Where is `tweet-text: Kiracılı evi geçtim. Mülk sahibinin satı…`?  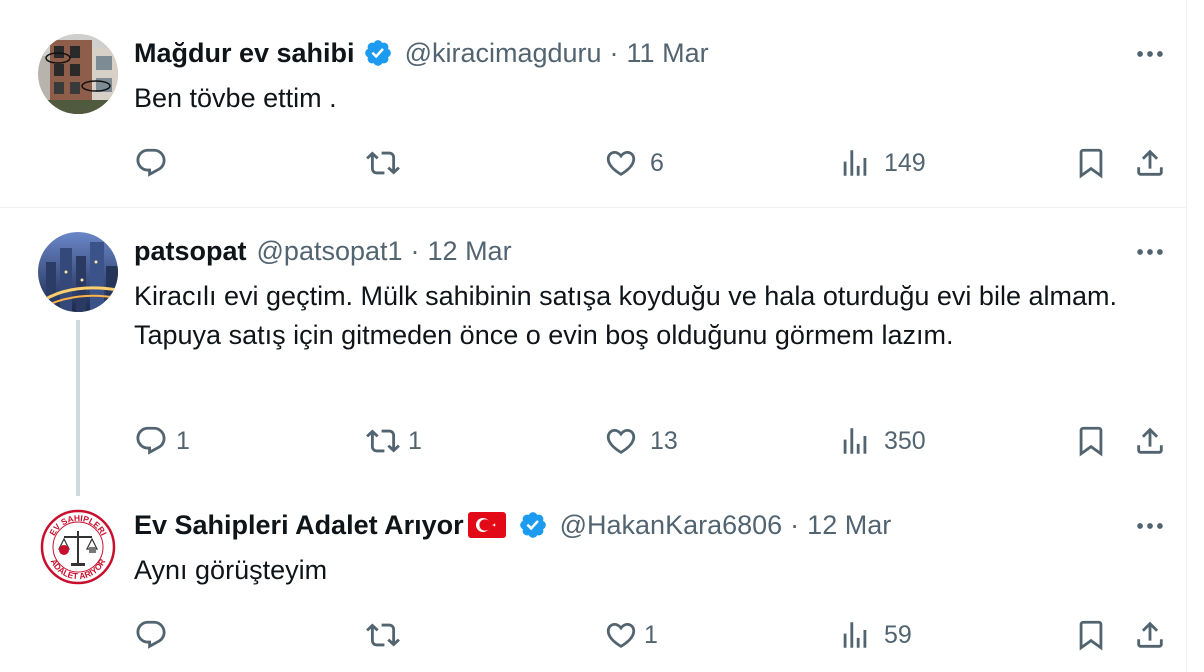
tweet-text: Kiracılı evi geçtim. Mülk sahibinin satı… is located at coordinates (625, 315).